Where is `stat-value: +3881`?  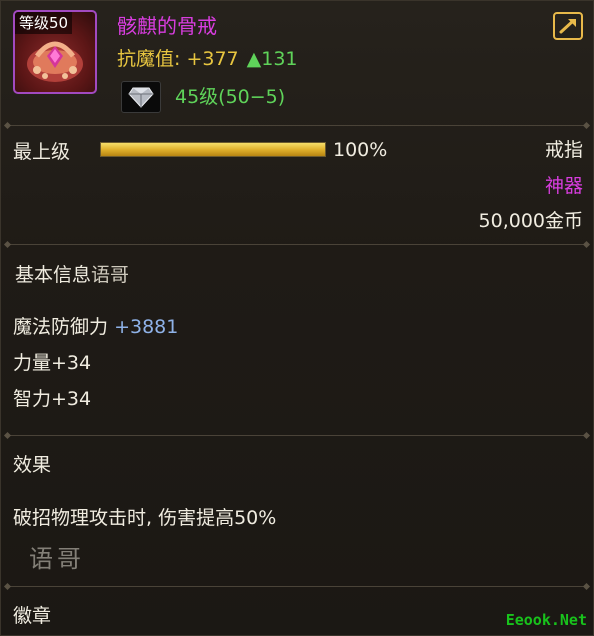
stat-value: +3881 is located at coordinates (146, 327).